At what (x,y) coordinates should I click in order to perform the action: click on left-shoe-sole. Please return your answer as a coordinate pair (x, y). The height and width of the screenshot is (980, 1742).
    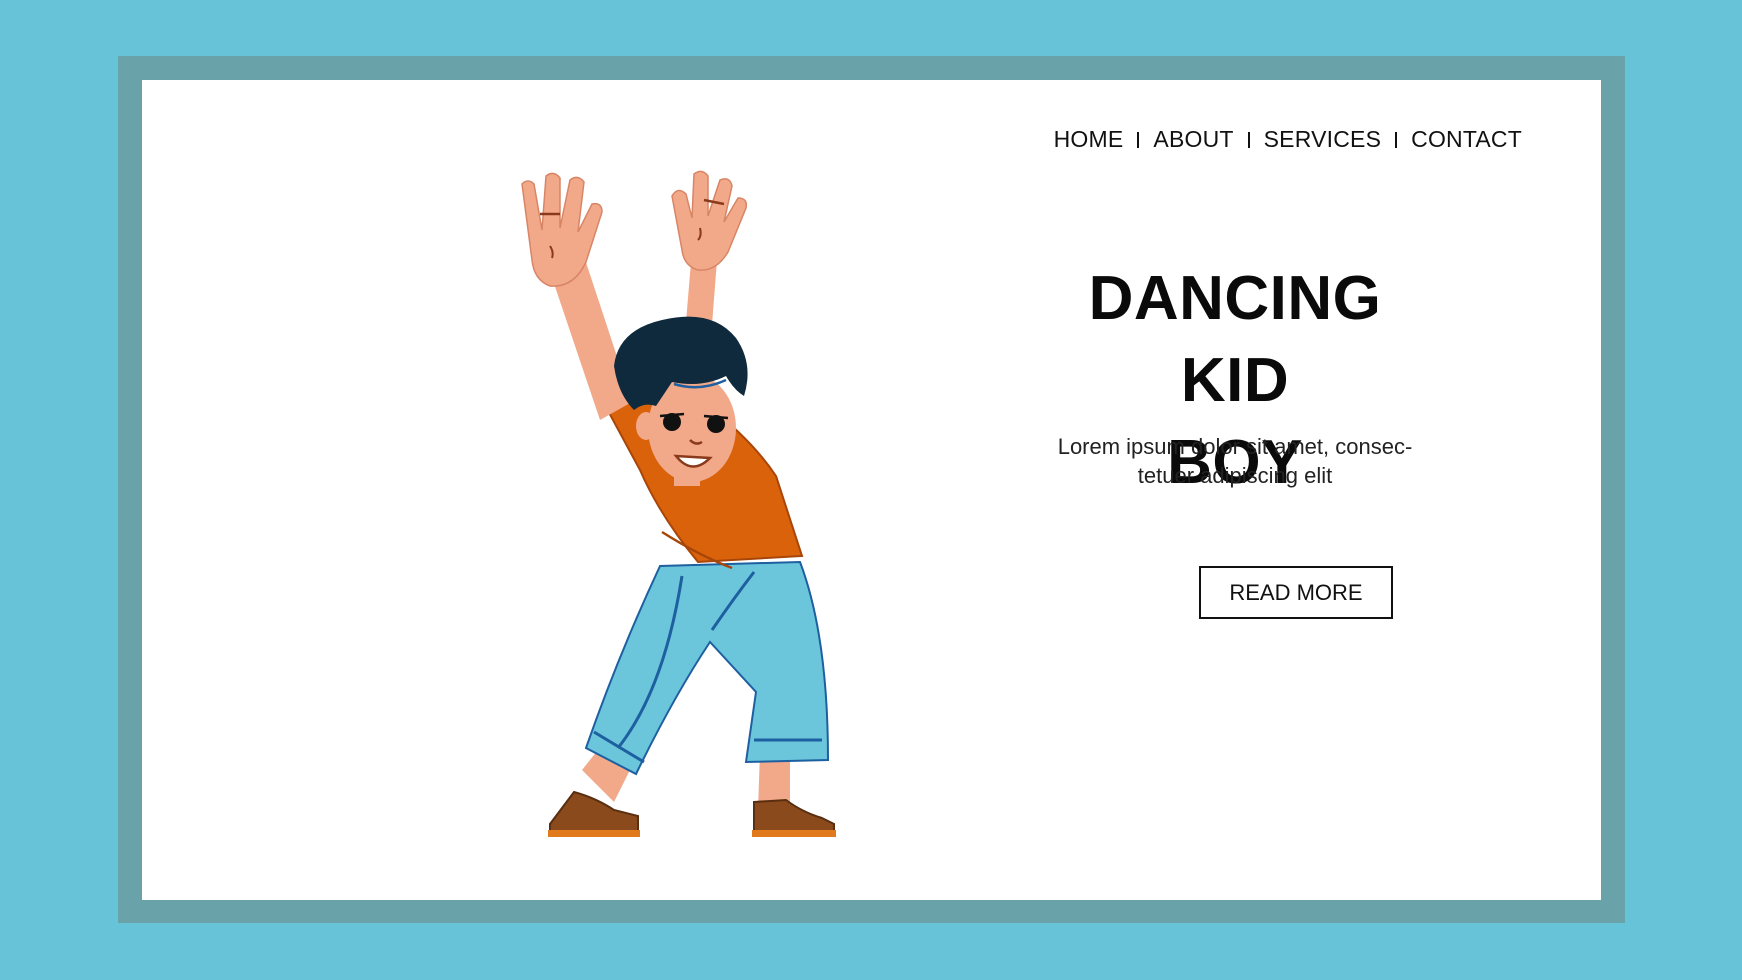
    Looking at the image, I should click on (594, 833).